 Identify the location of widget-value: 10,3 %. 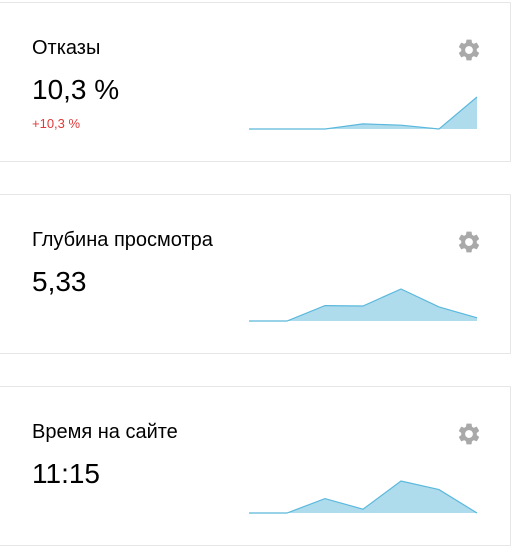
(76, 89).